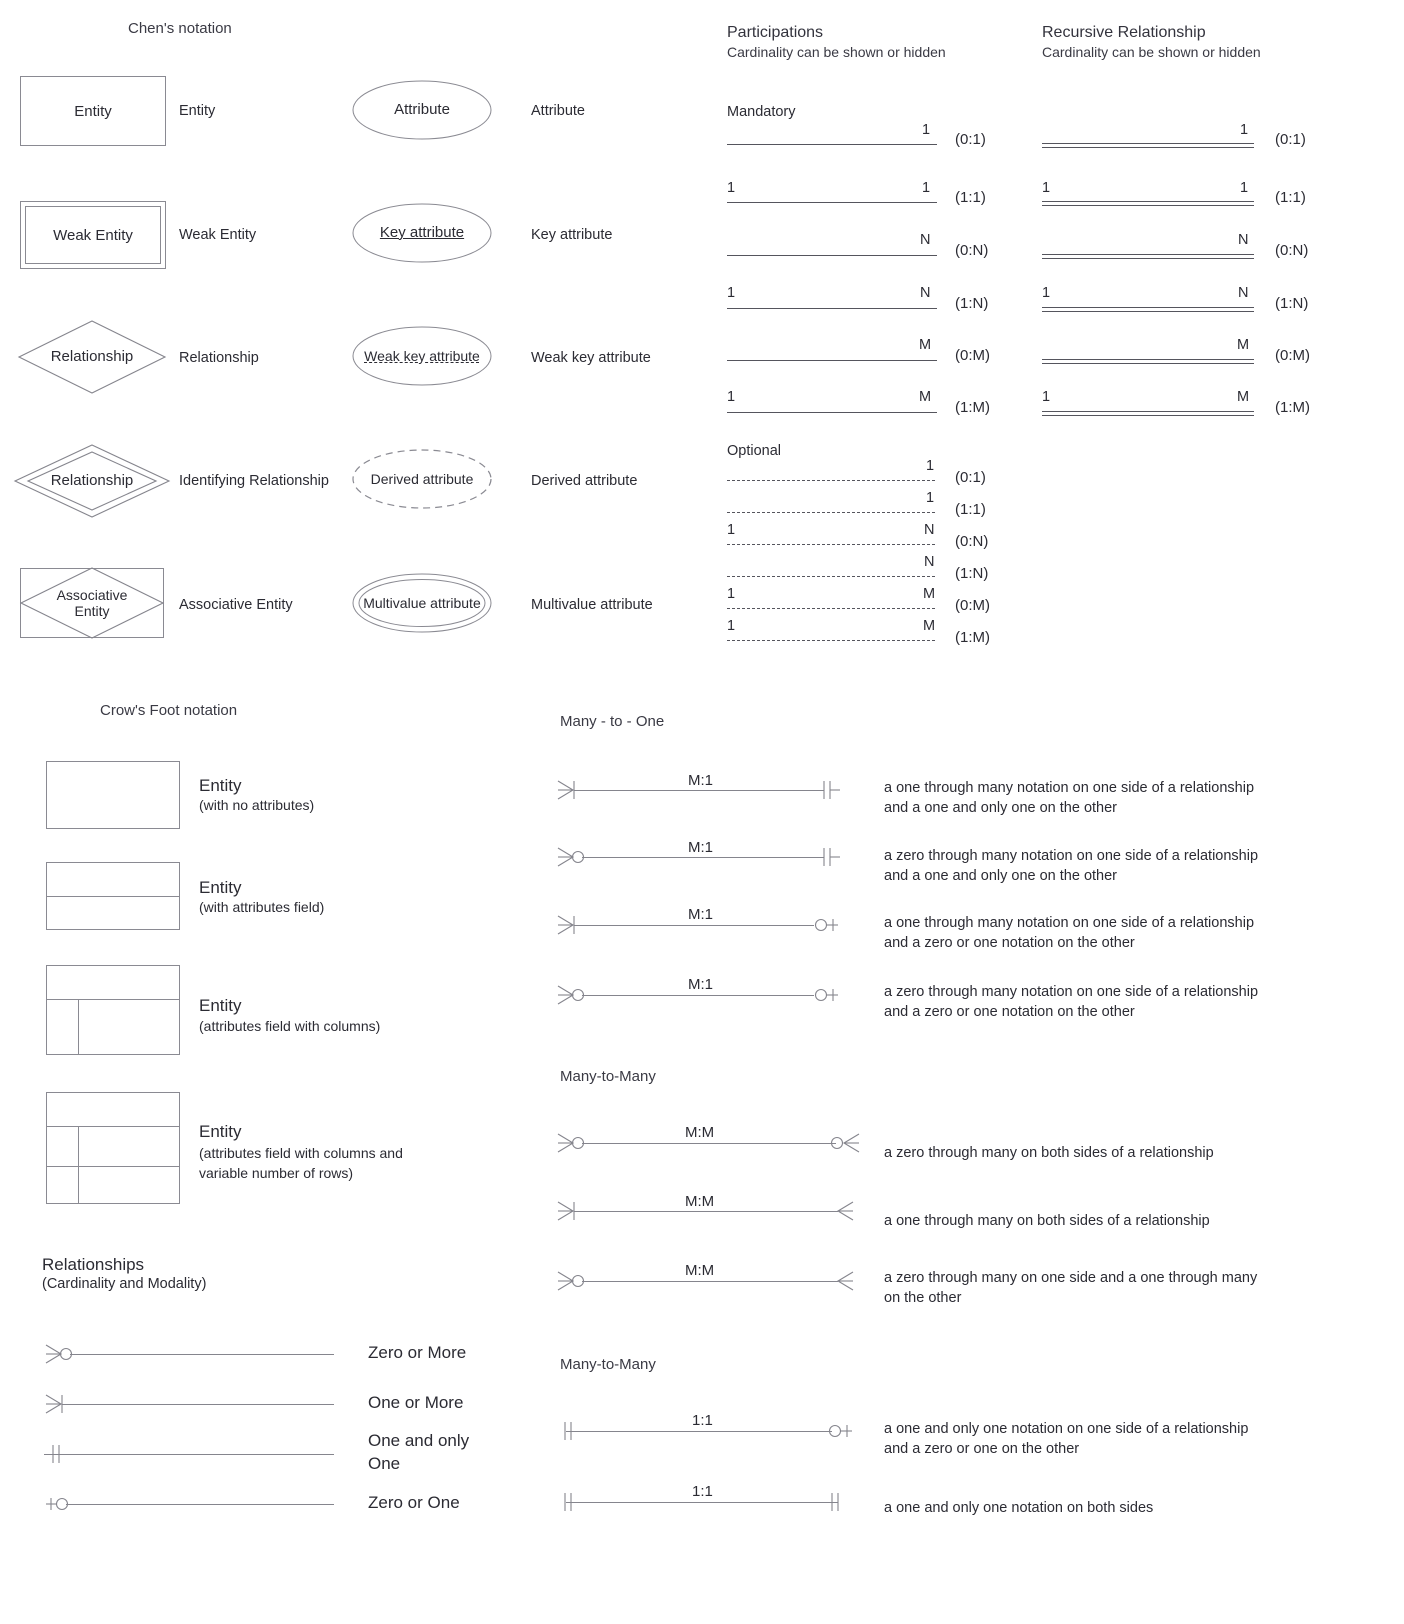 This screenshot has height=1624, width=1404. I want to click on mandatory-label: Mandatory, so click(761, 112).